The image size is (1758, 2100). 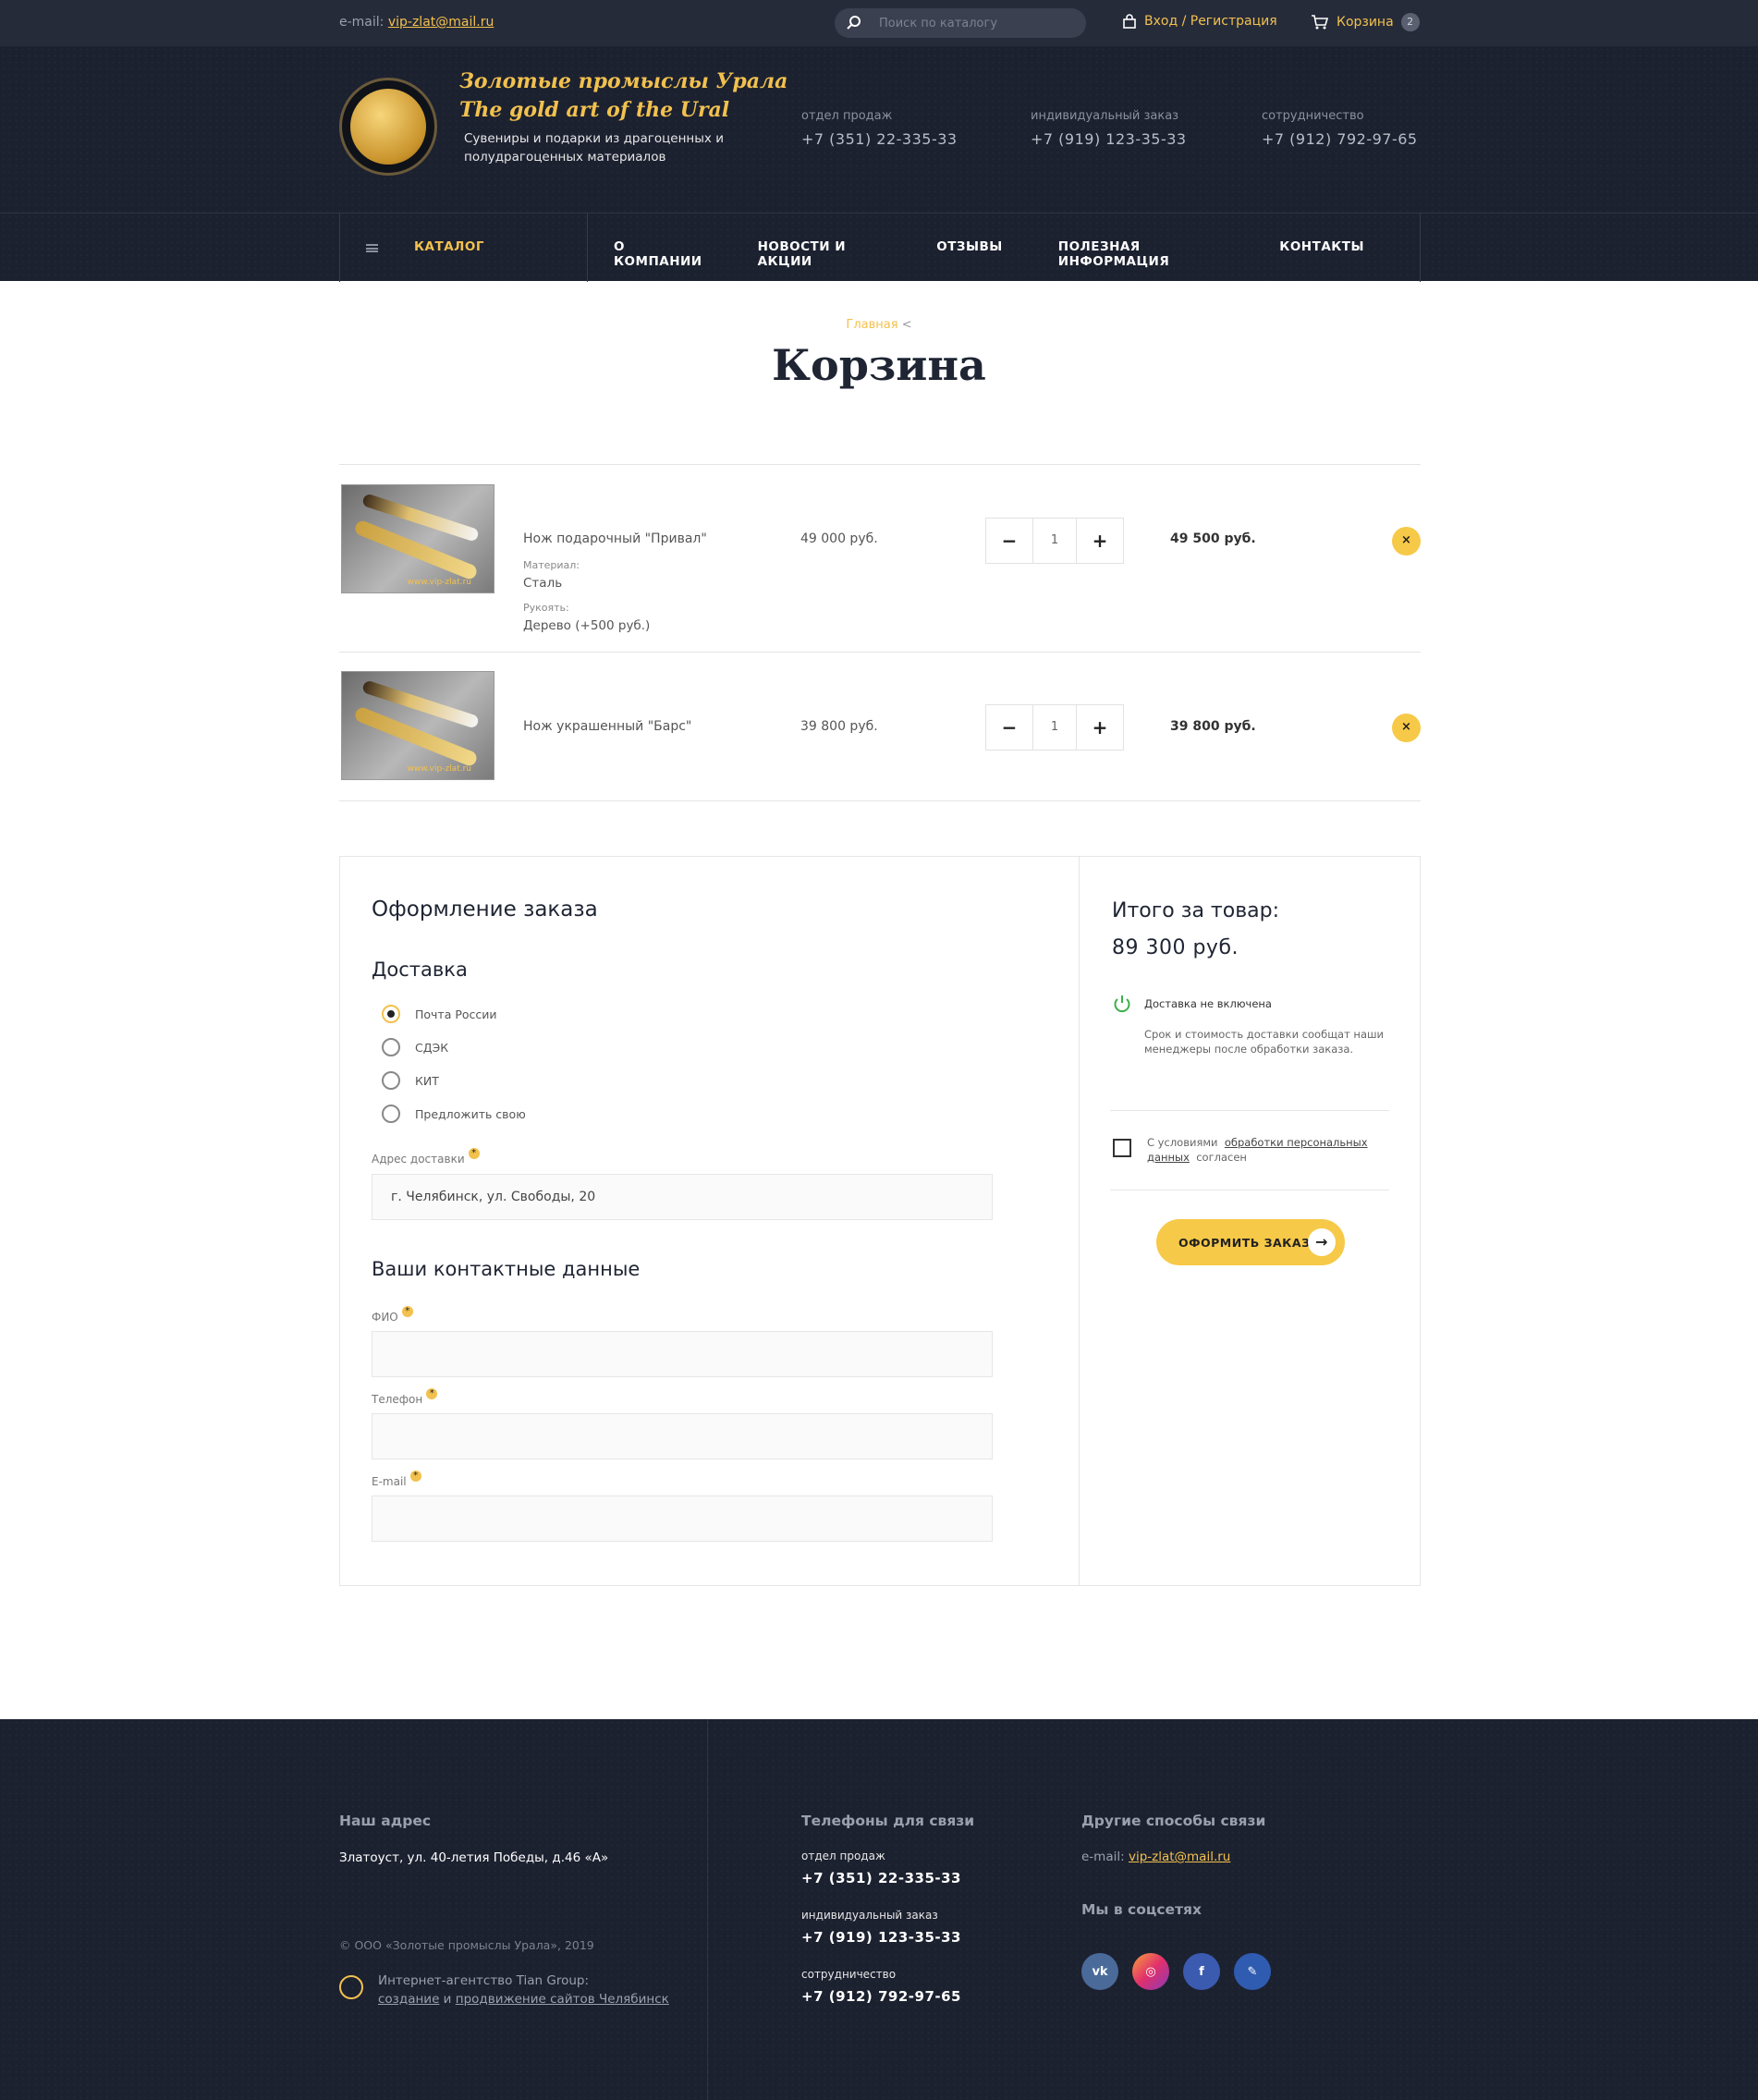 I want to click on delivery-option-custom: Предложить свою, so click(x=454, y=1114).